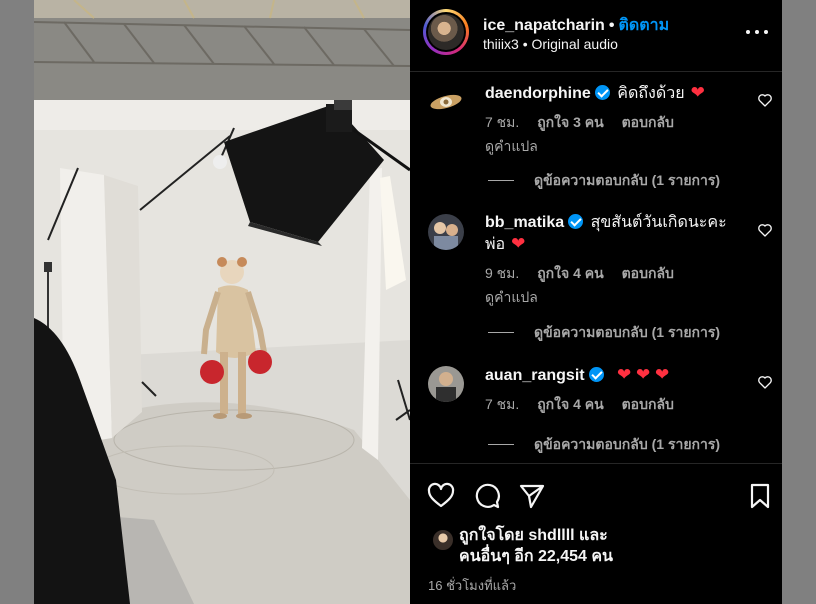 The image size is (816, 604). Describe the element at coordinates (487, 496) in the screenshot. I see `comment-icon` at that location.